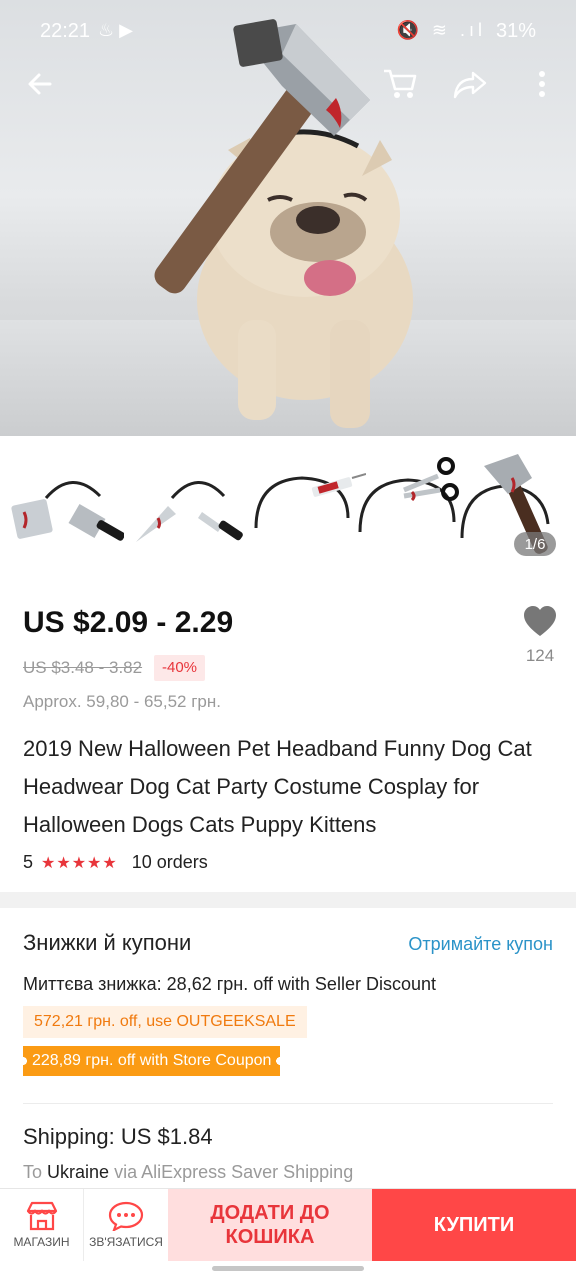  I want to click on buy-now-button: КУПИТИ, so click(474, 1225).